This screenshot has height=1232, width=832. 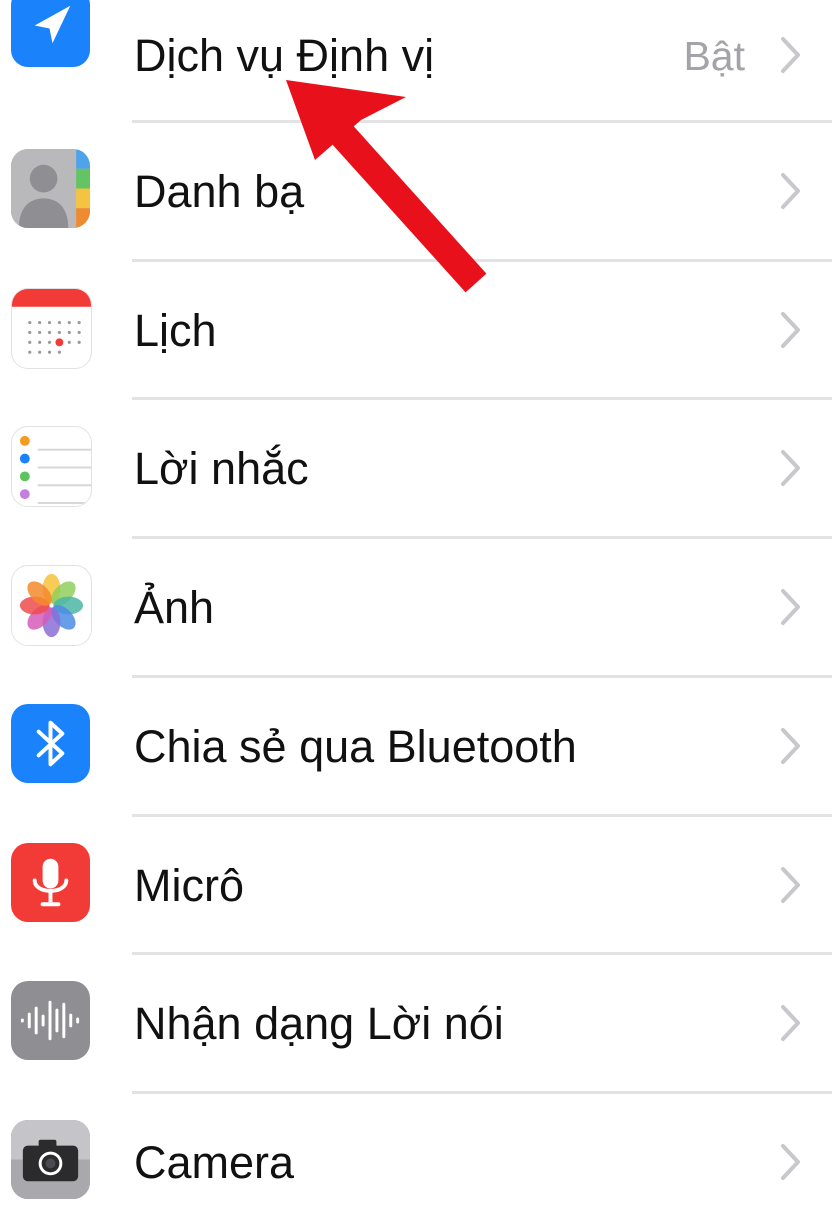 I want to click on location-services-status: Bật, so click(x=714, y=56).